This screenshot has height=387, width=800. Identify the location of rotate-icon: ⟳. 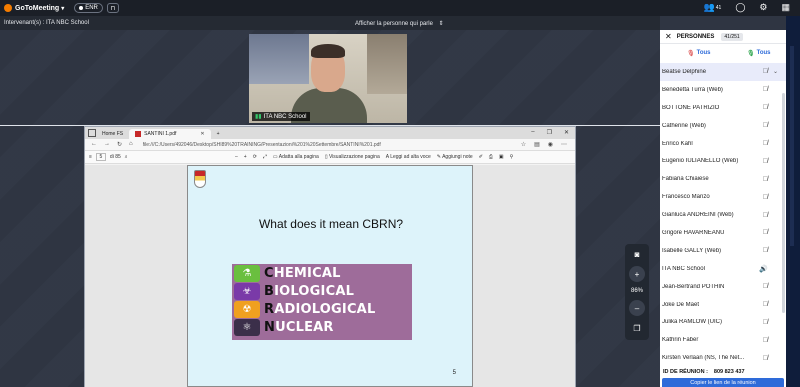
(255, 157).